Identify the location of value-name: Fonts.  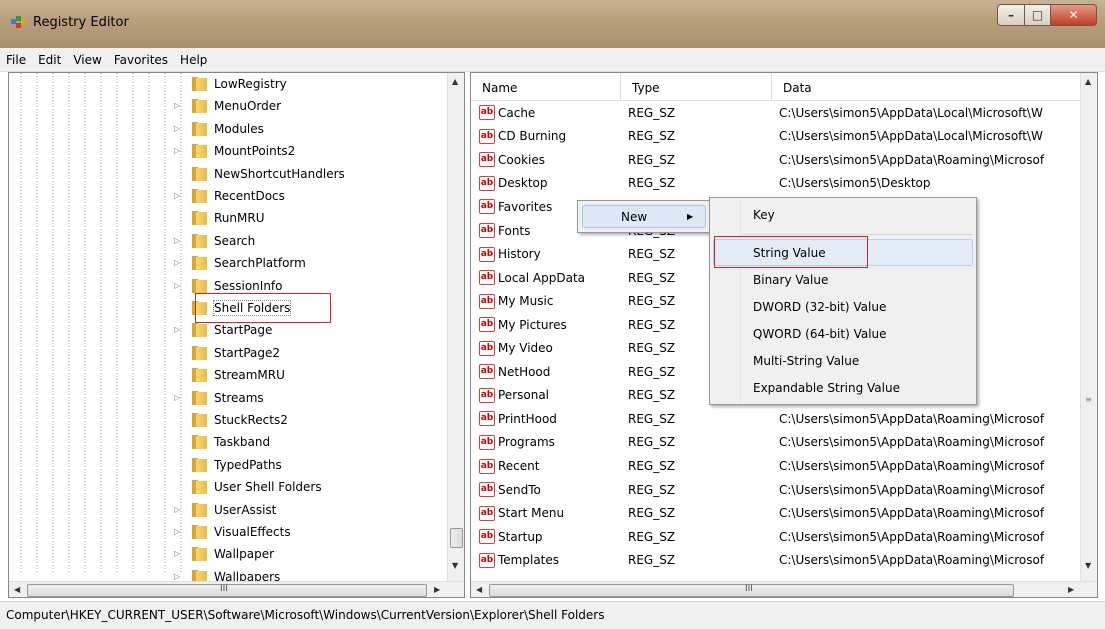
(514, 230).